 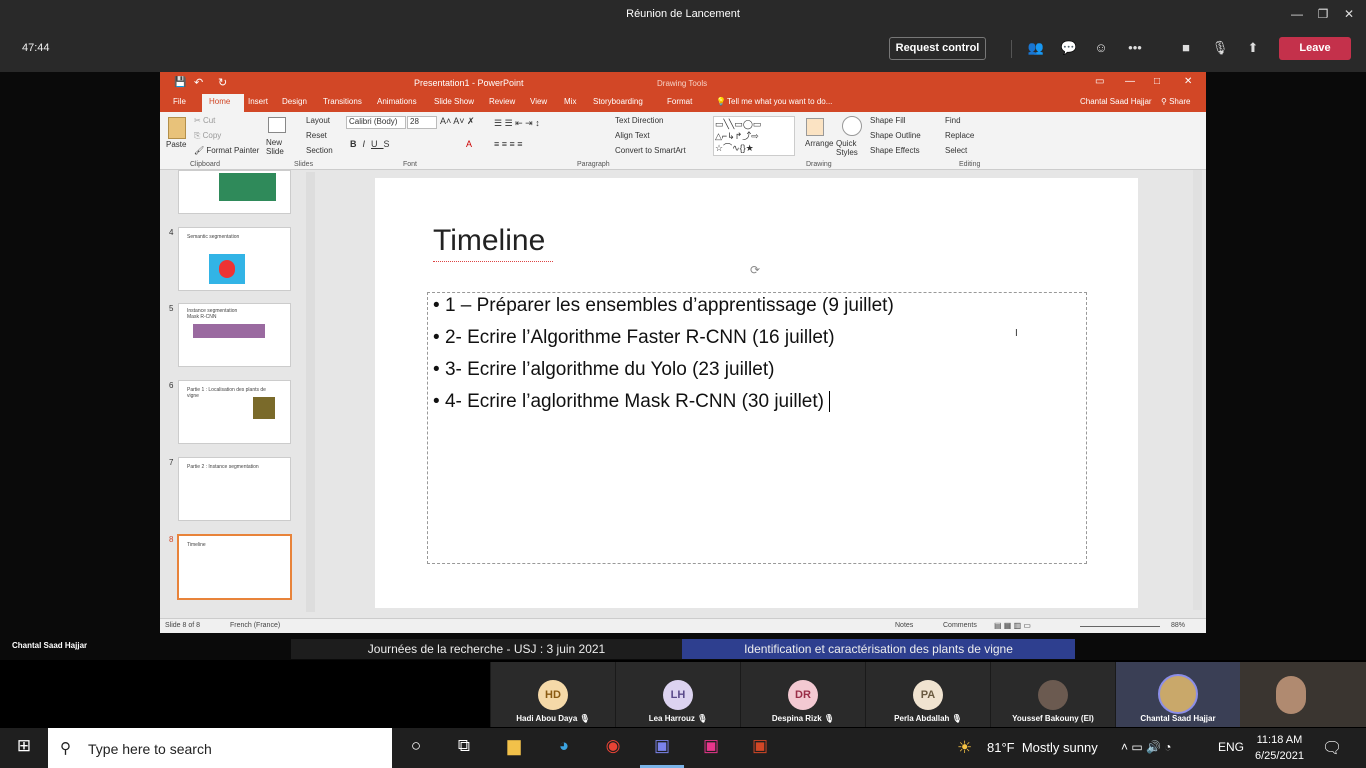 What do you see at coordinates (959, 135) in the screenshot?
I see `replace-button: Replace` at bounding box center [959, 135].